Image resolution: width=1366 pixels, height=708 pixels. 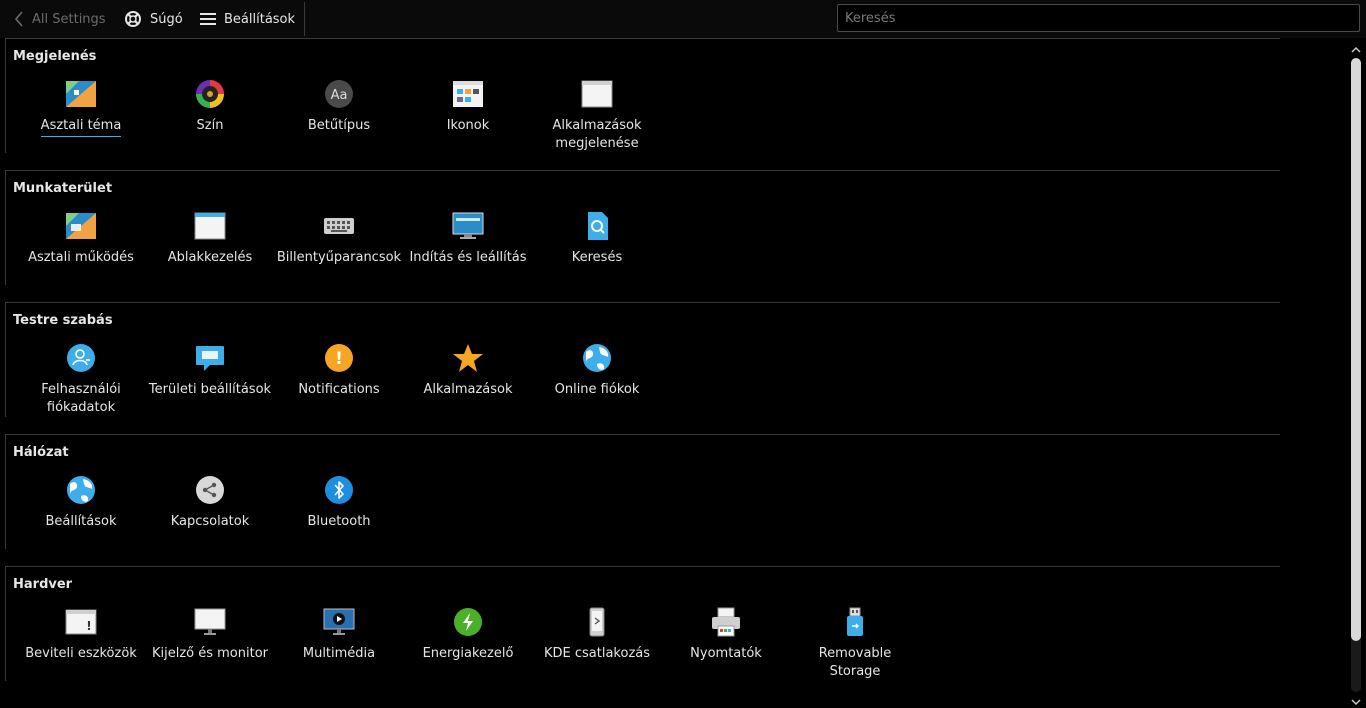 I want to click on bluetooth-icon, so click(x=339, y=490).